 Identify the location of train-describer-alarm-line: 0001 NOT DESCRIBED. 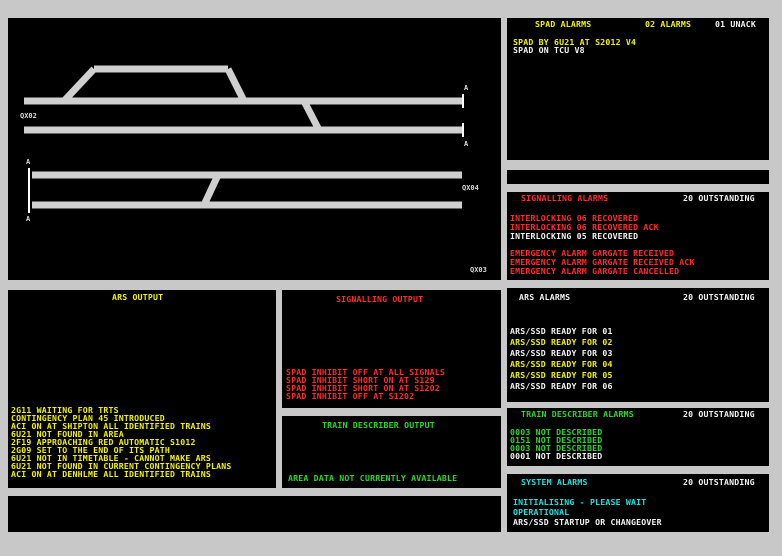
(556, 456).